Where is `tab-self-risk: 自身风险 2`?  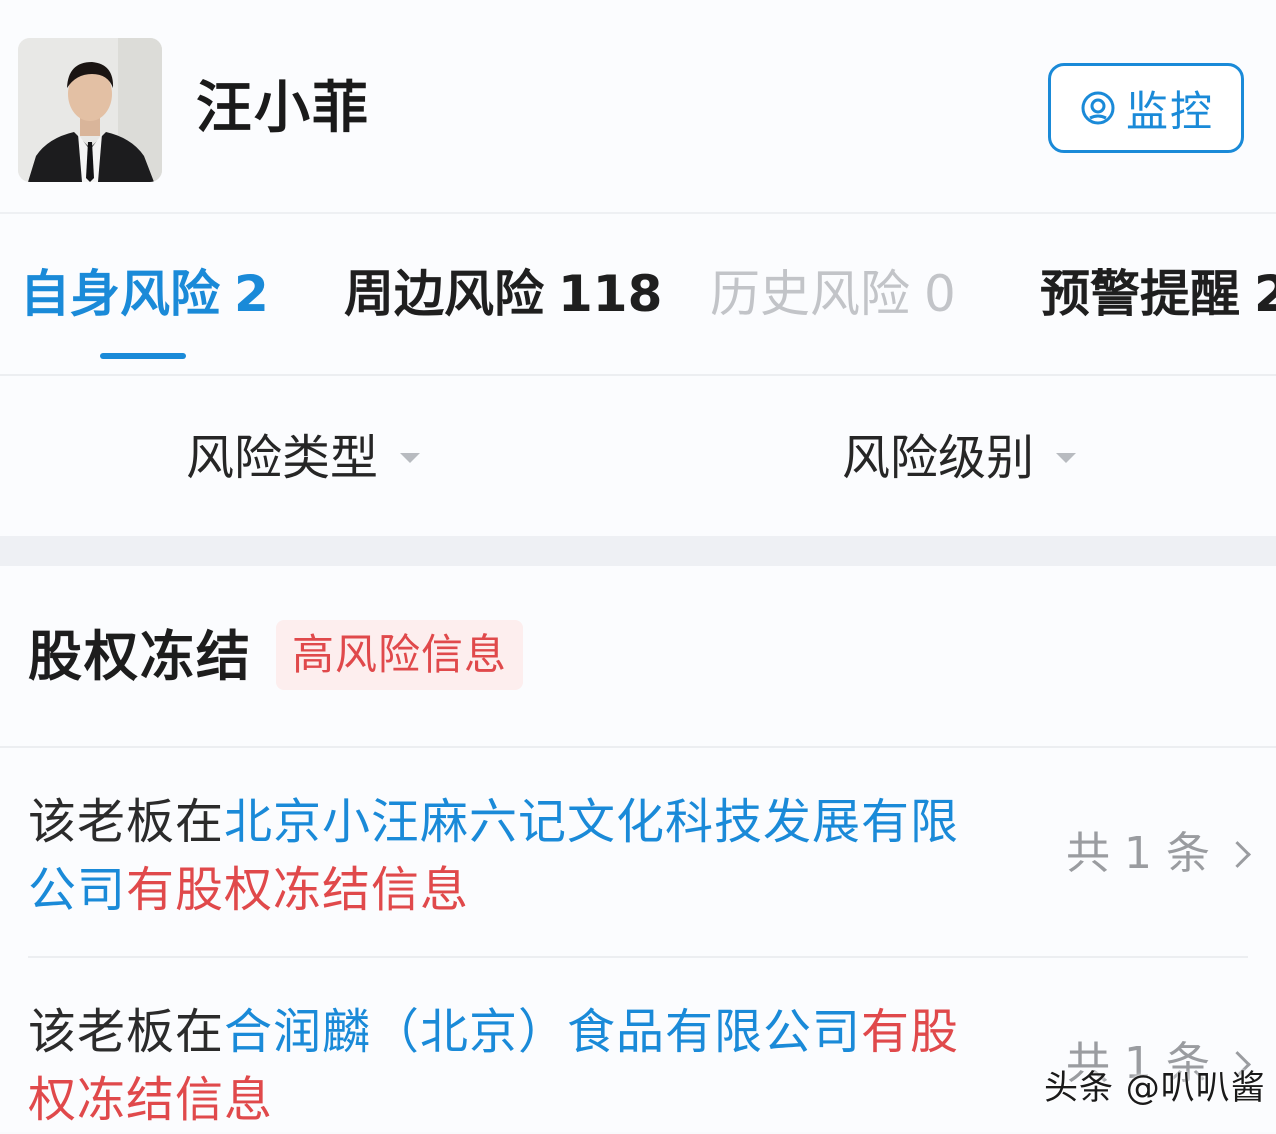 tab-self-risk: 自身风险 2 is located at coordinates (144, 294).